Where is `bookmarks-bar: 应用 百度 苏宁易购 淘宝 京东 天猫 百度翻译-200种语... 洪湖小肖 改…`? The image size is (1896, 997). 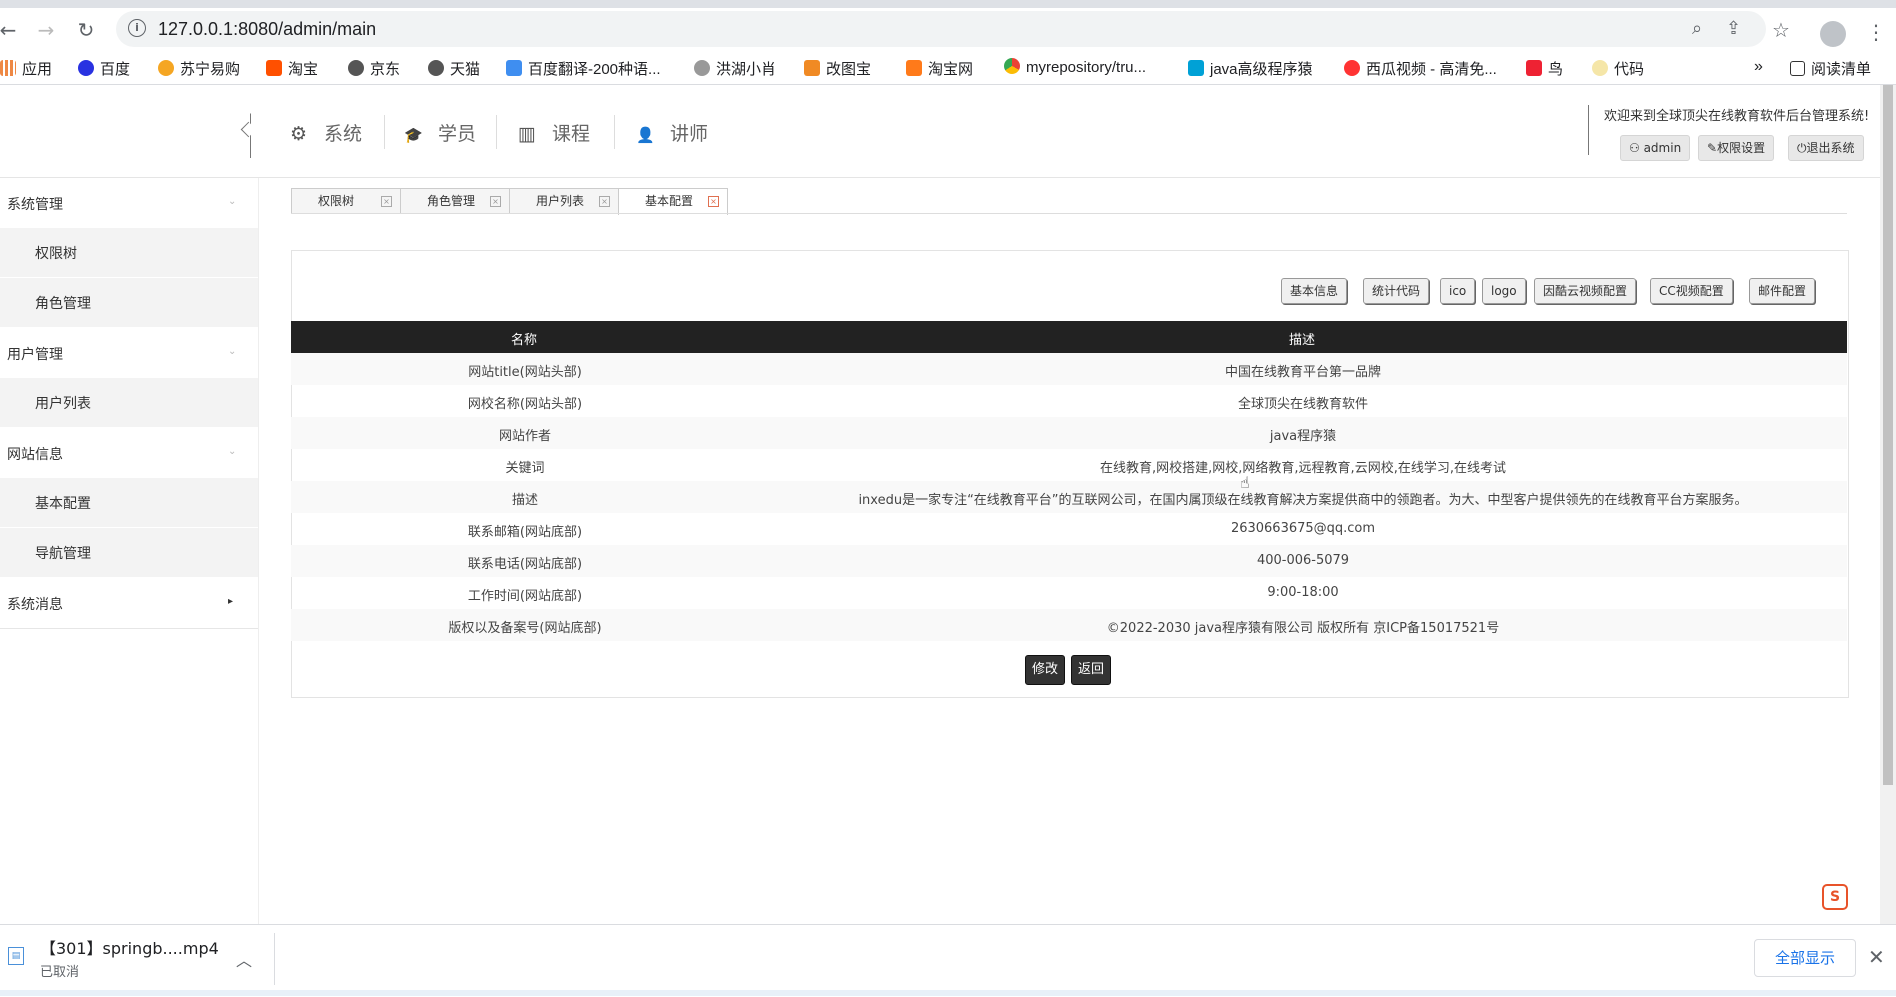
bookmarks-bar: 应用 百度 苏宁易购 淘宝 京东 天猫 百度翻译-200种语... 洪湖小肖 改… is located at coordinates (948, 68).